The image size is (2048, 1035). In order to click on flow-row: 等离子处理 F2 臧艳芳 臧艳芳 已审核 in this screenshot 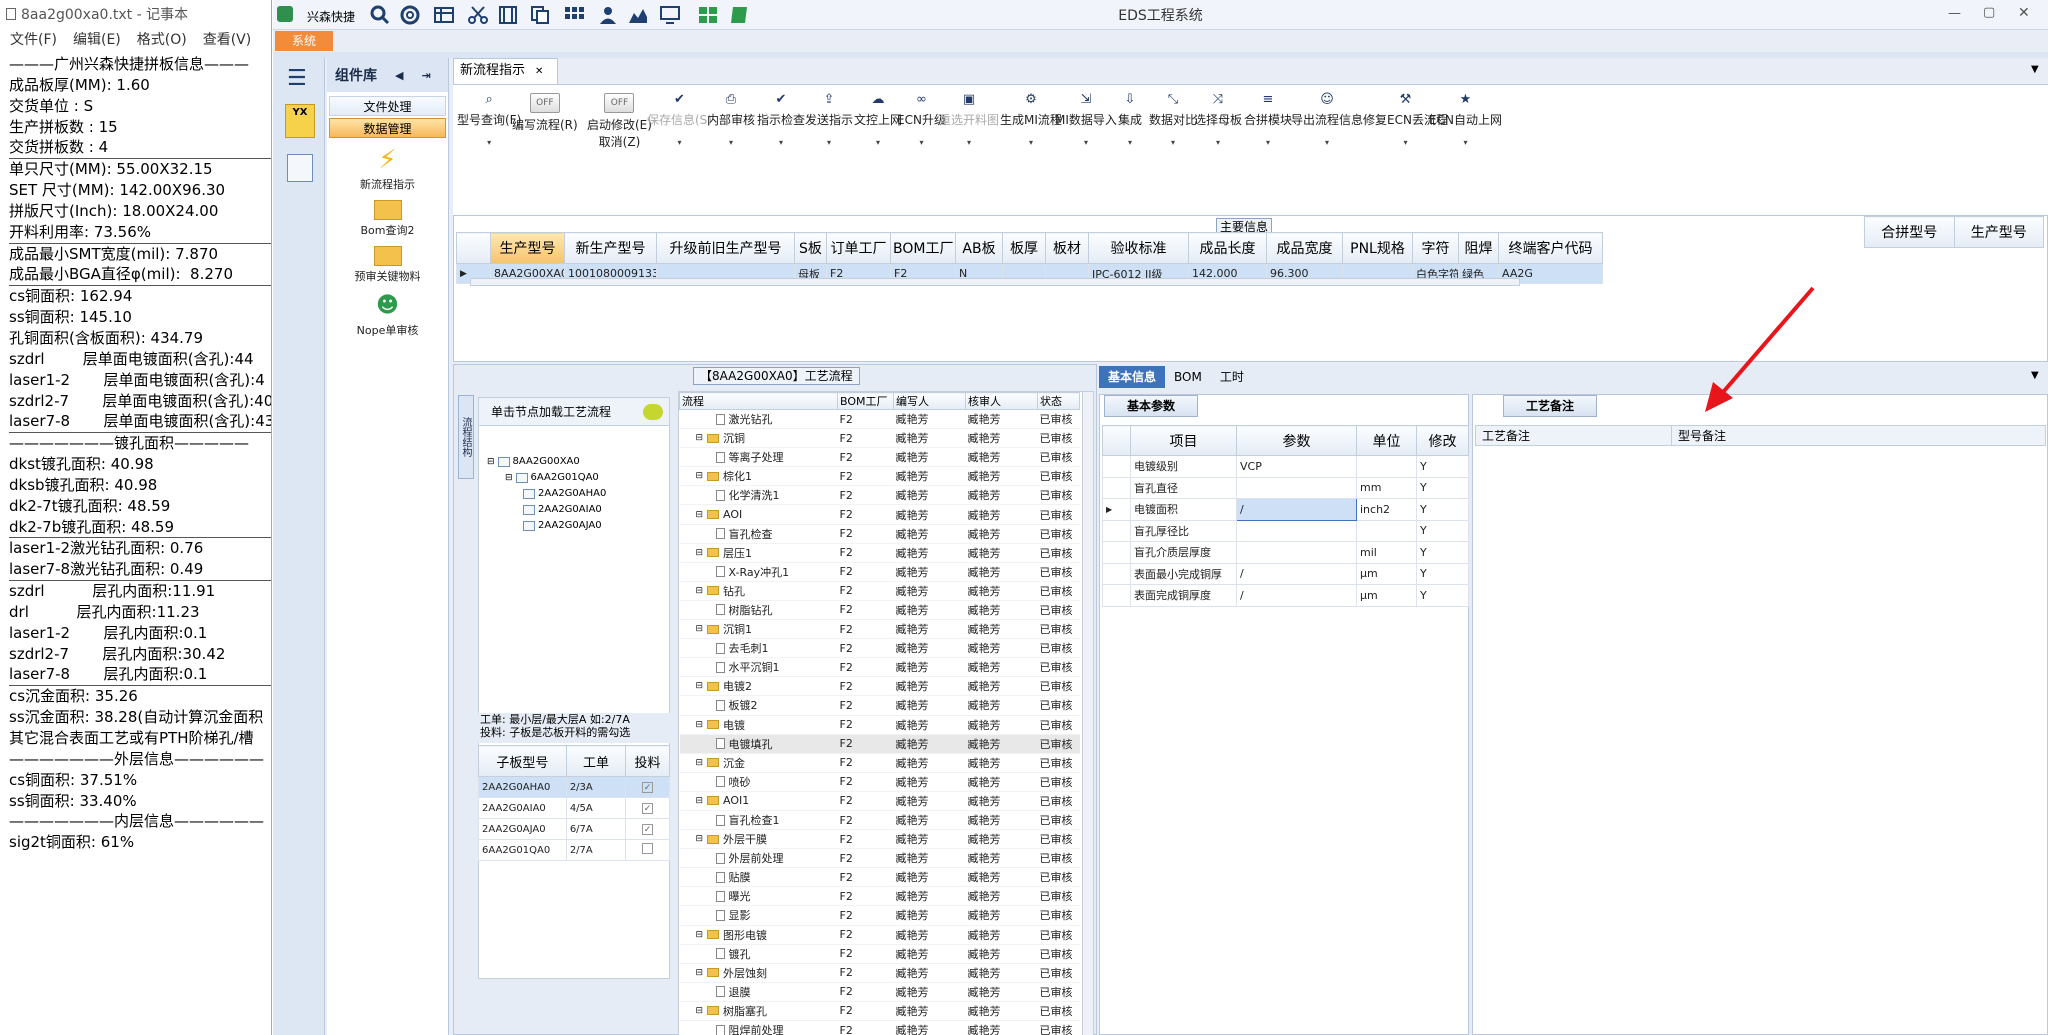, I will do `click(879, 457)`.